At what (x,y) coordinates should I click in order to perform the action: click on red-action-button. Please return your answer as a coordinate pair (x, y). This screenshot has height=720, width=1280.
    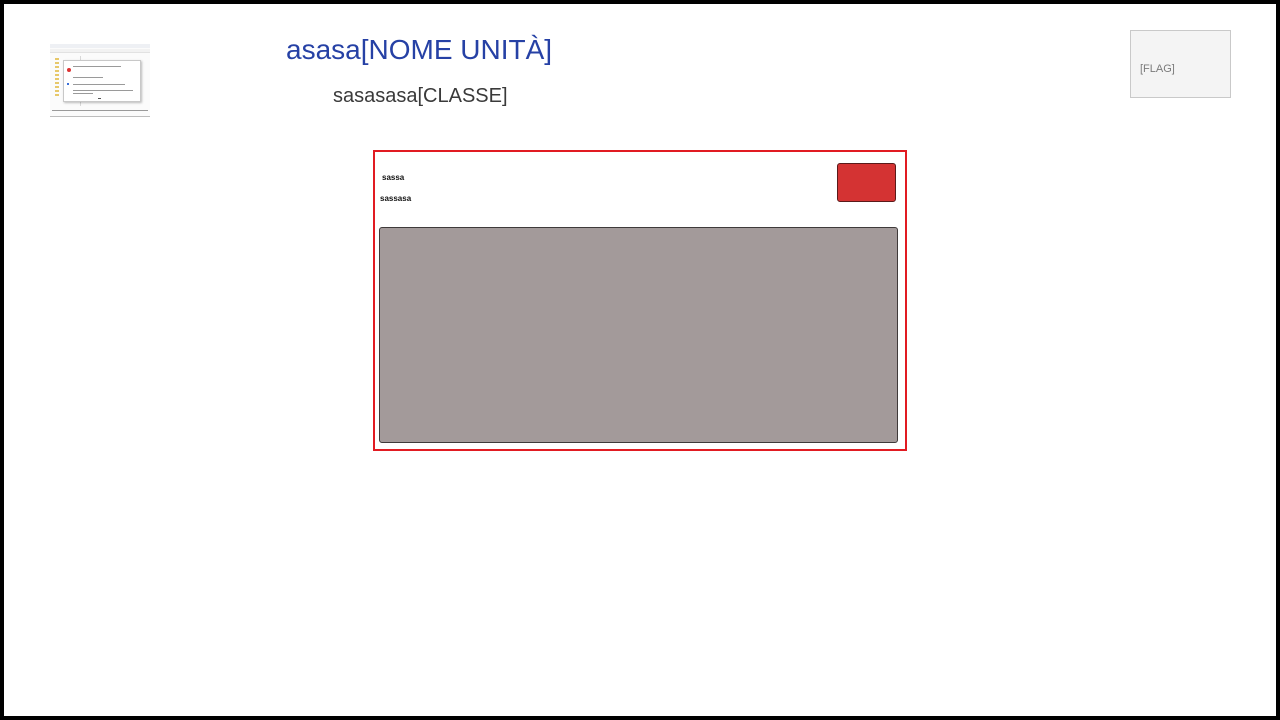
    Looking at the image, I should click on (866, 182).